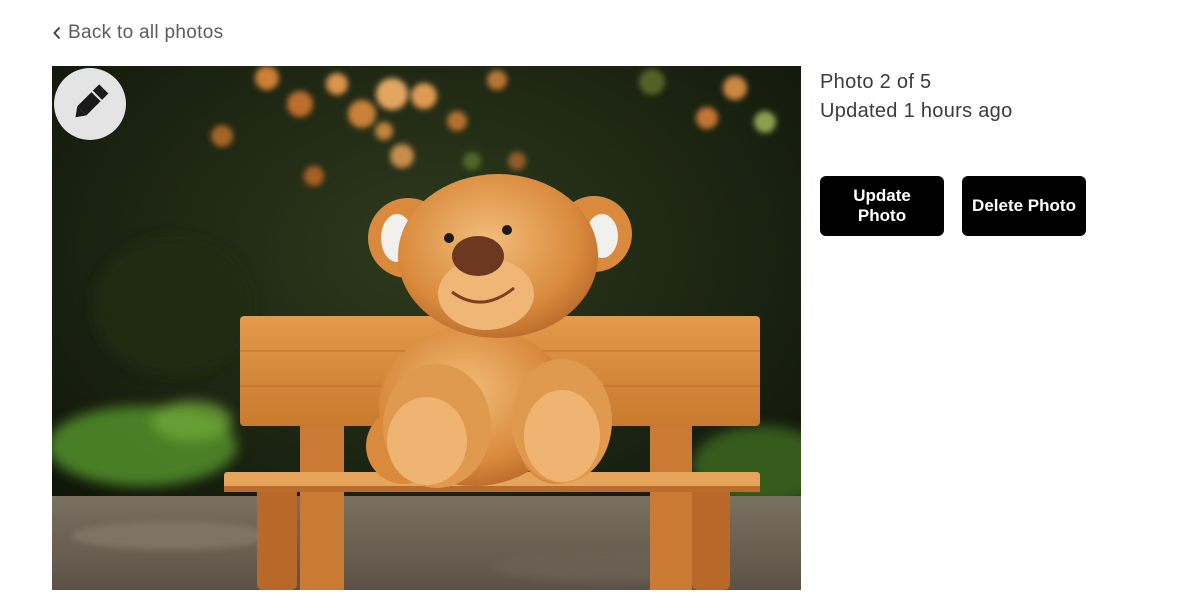 The height and width of the screenshot is (612, 1204). I want to click on photo-position: Photo 2 of 5, so click(876, 82).